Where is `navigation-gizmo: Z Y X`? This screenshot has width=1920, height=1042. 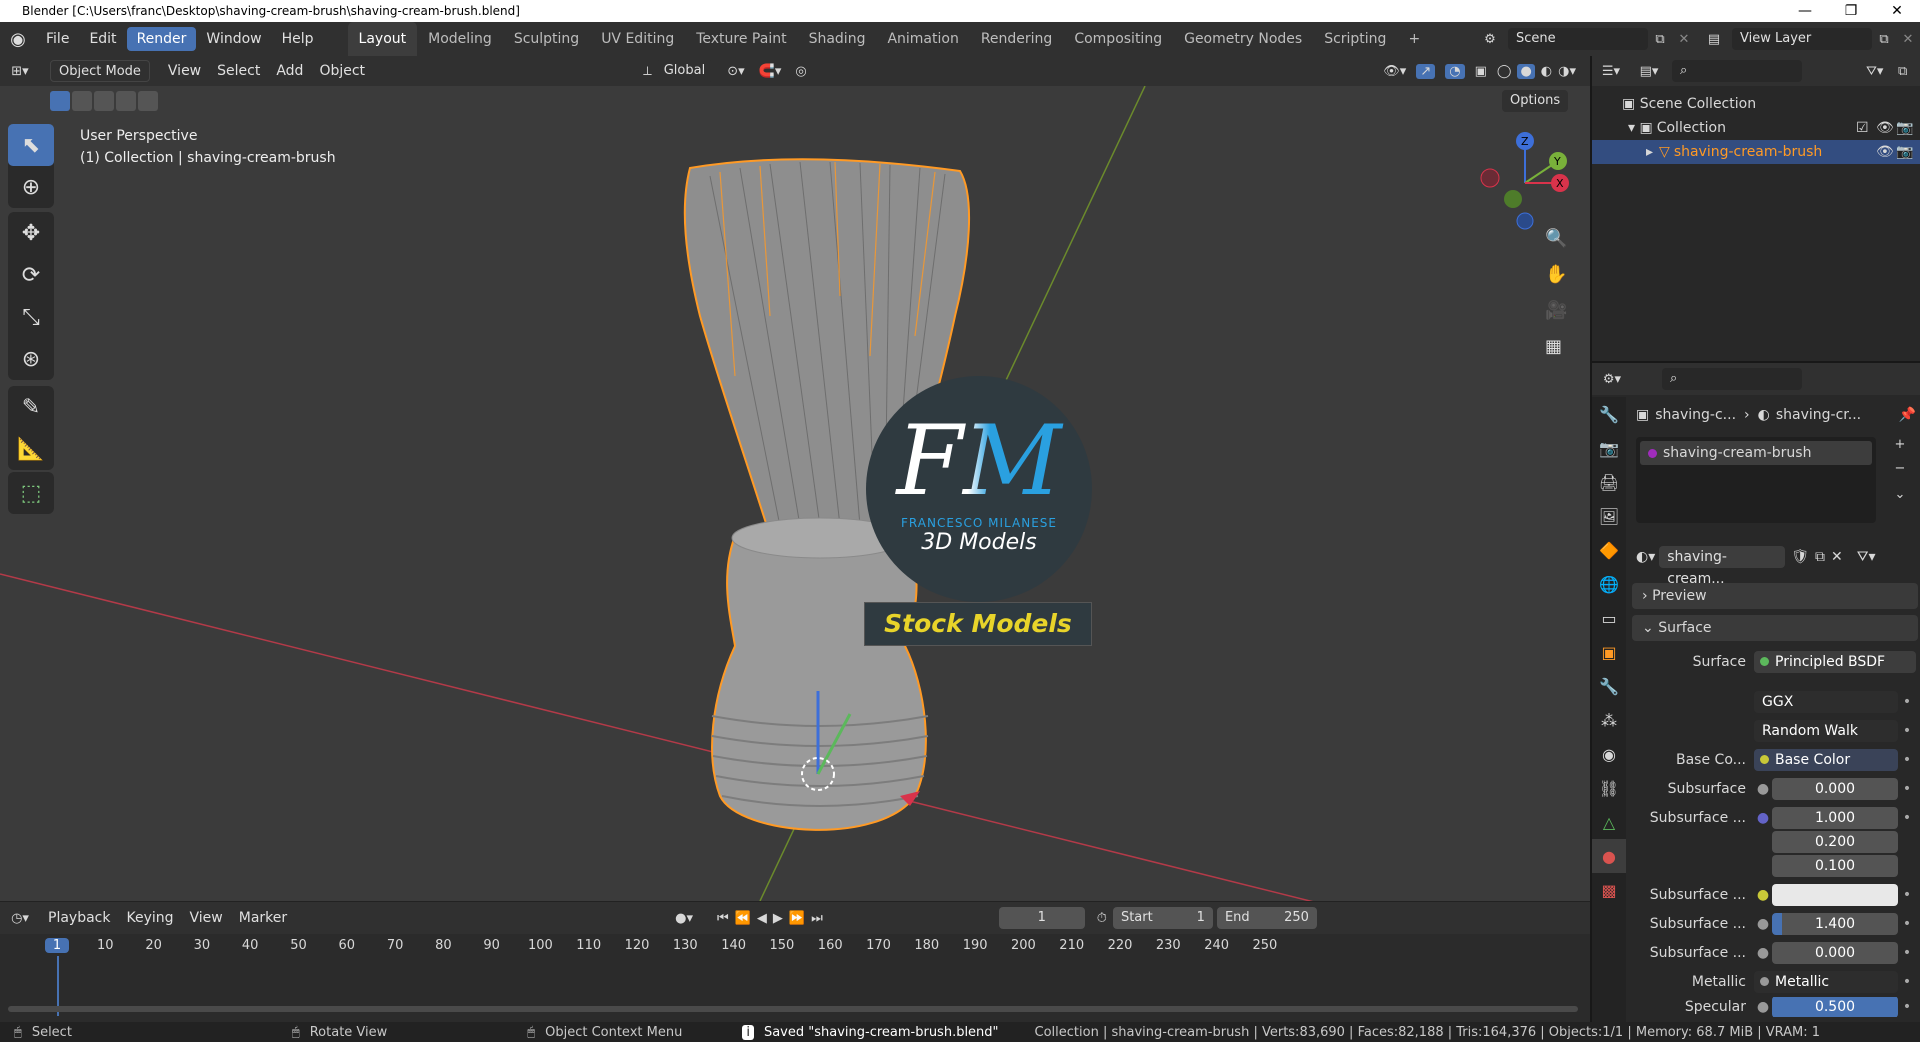 navigation-gizmo: Z Y X is located at coordinates (1525, 183).